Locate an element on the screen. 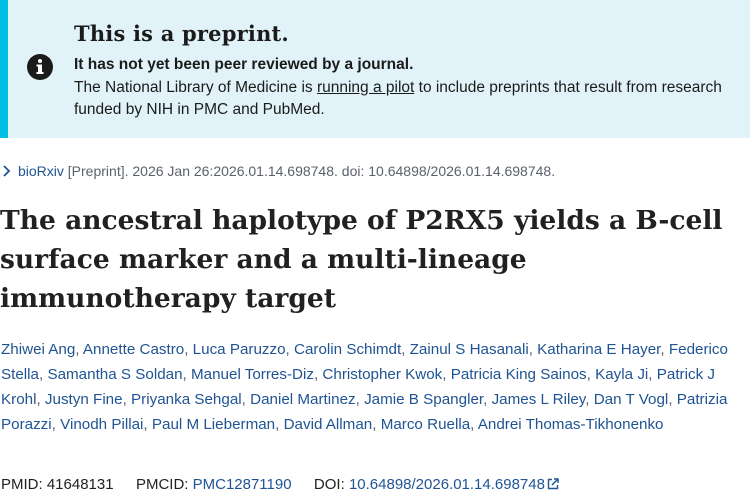 The height and width of the screenshot is (500, 750). author-link: Katharina E Hayer is located at coordinates (598, 349).